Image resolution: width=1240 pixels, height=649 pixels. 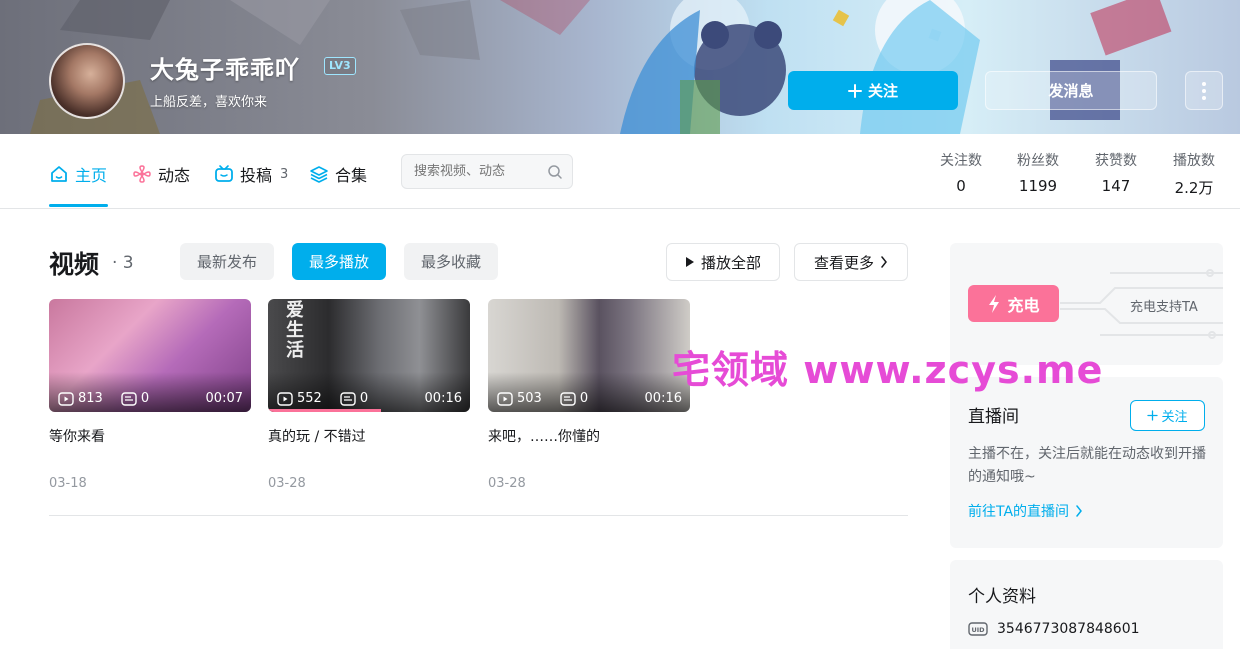 I want to click on user-signature: 上船反差，喜欢你来, so click(x=209, y=102).